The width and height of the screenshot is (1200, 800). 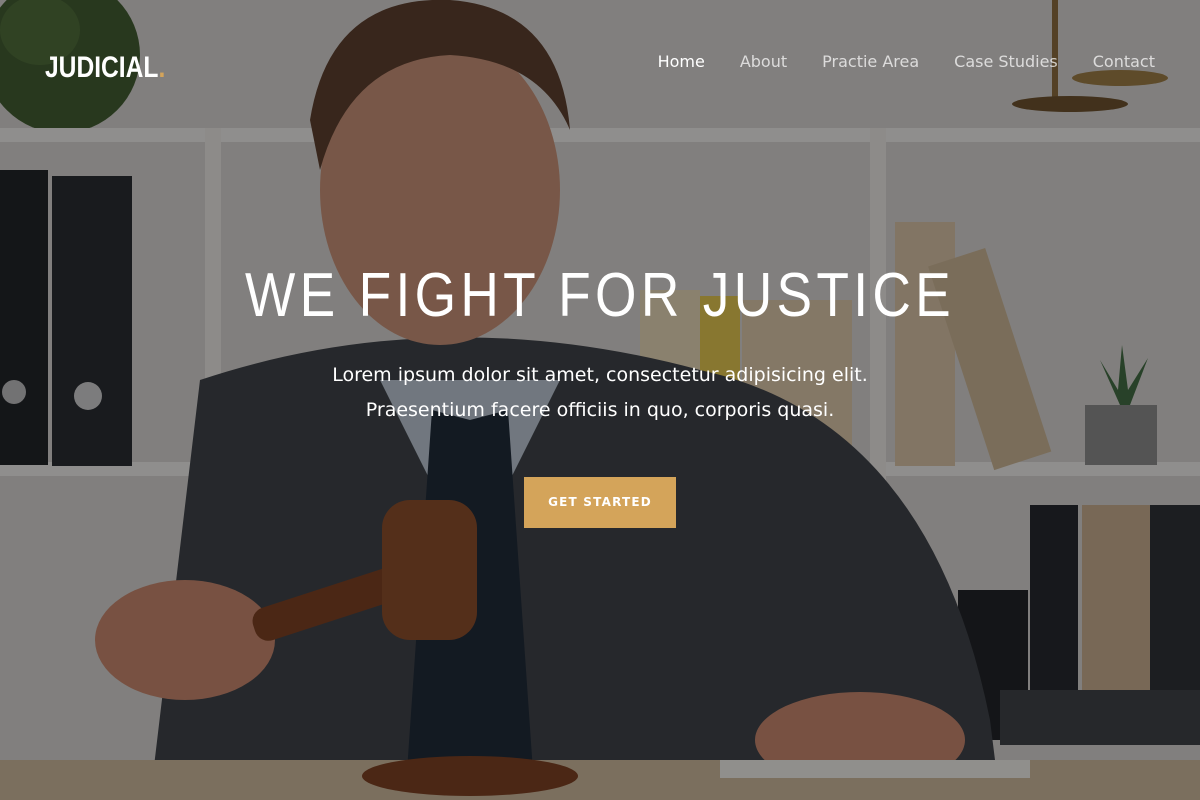 I want to click on nav-item-contact: Contact, so click(x=1124, y=62).